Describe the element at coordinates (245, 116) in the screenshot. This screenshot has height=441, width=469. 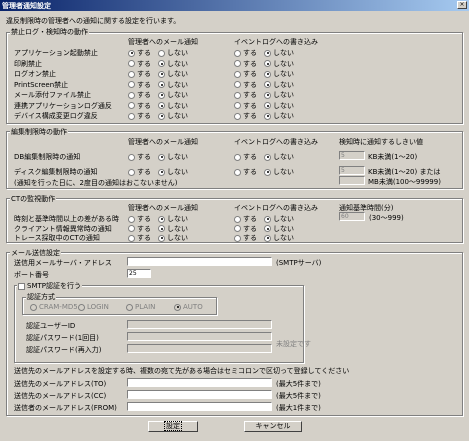
I see `sec1-row-6-log-yes-radio: する` at that location.